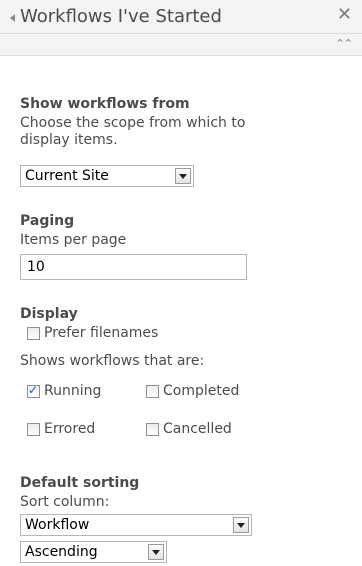  I want to click on close-icon: ✕, so click(344, 15).